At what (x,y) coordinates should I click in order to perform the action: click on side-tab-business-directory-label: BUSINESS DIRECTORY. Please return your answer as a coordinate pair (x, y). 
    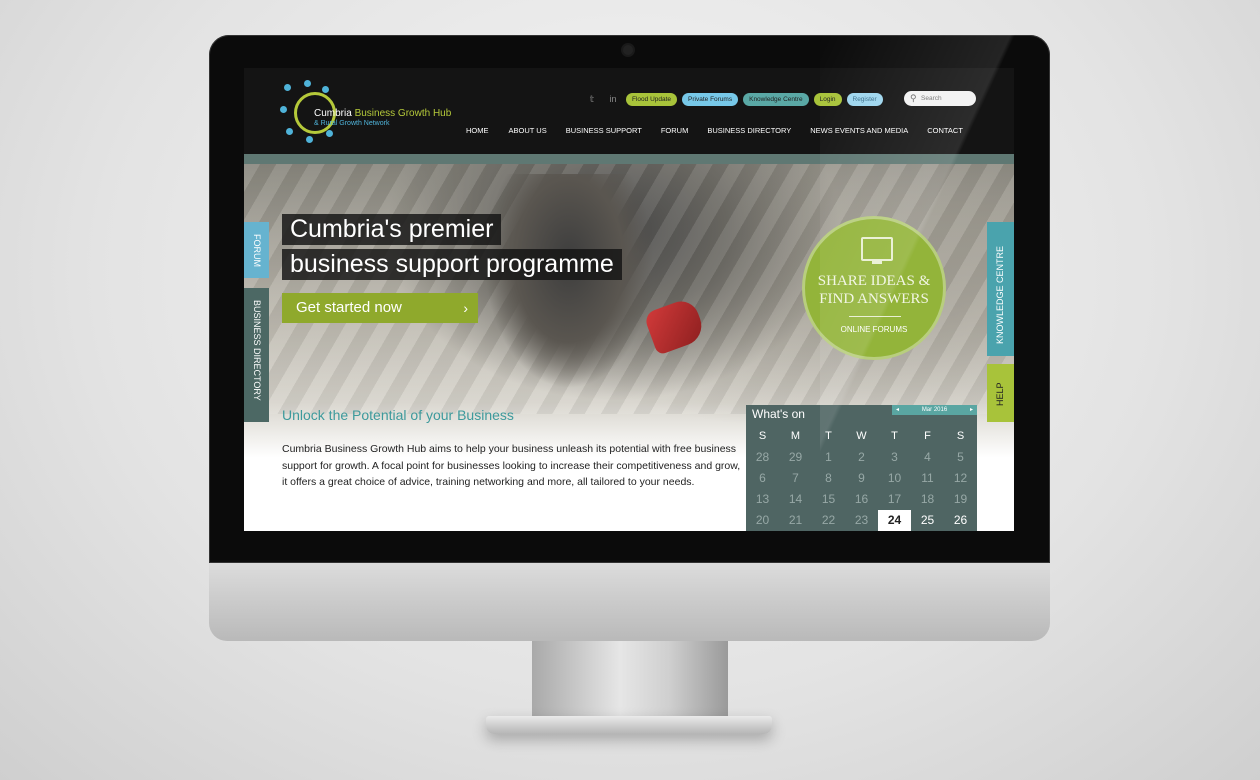
    Looking at the image, I should click on (257, 350).